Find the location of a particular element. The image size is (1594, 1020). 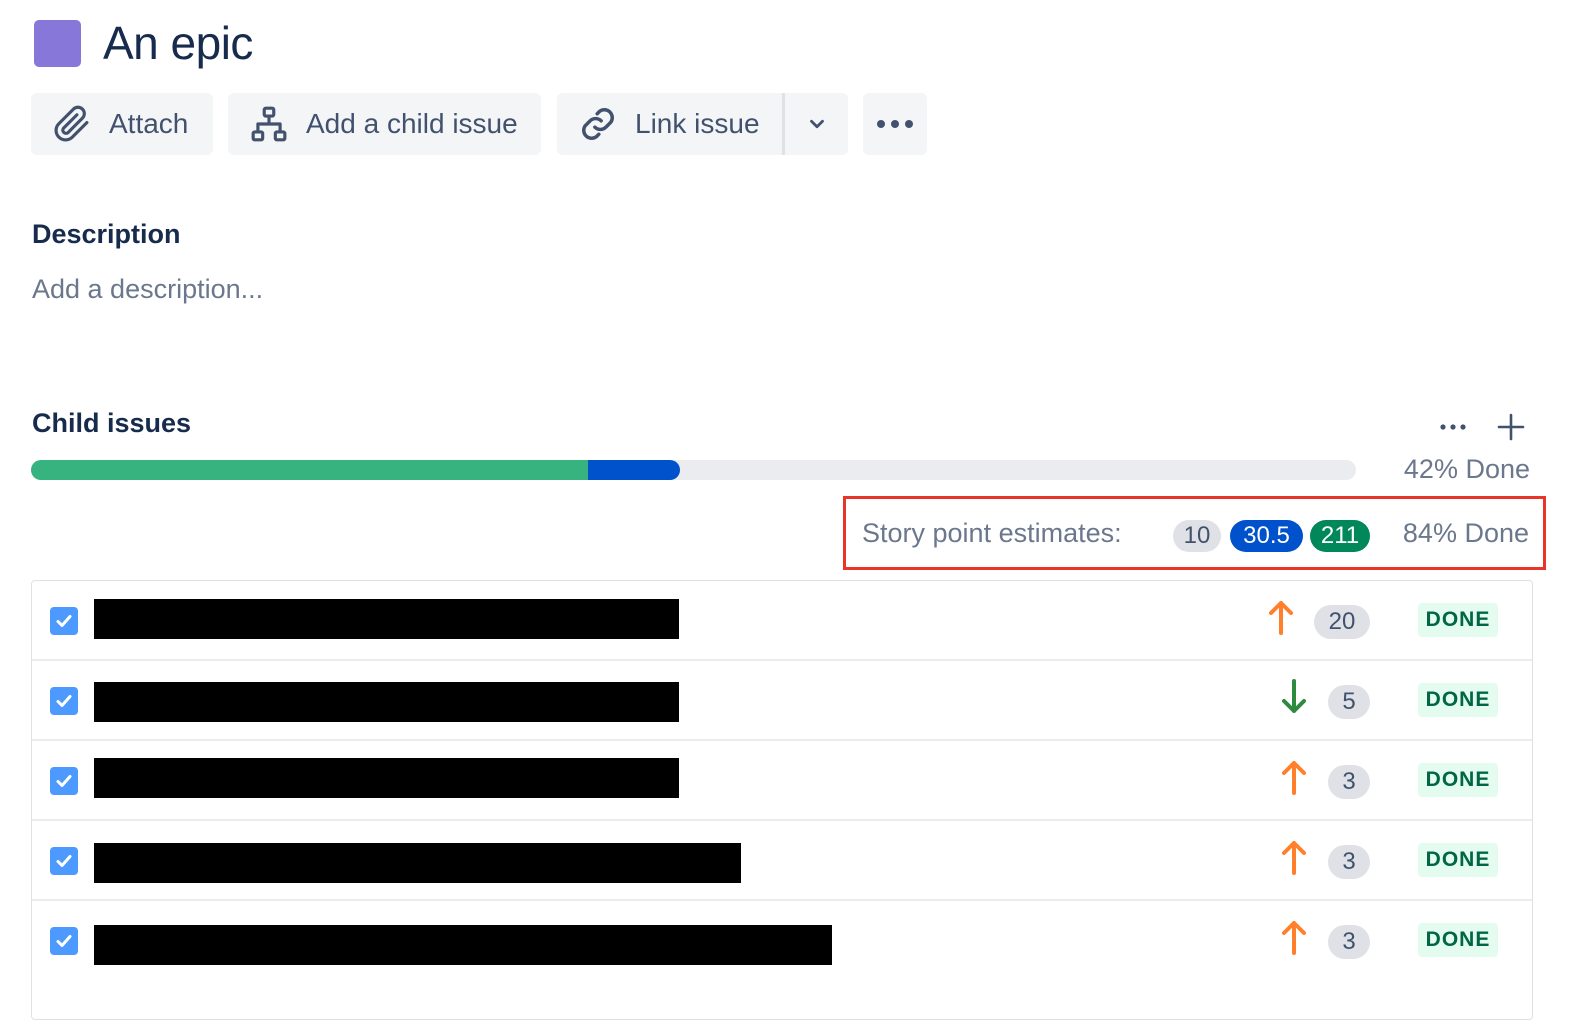

story-point-label: Story point estimates: is located at coordinates (992, 533).